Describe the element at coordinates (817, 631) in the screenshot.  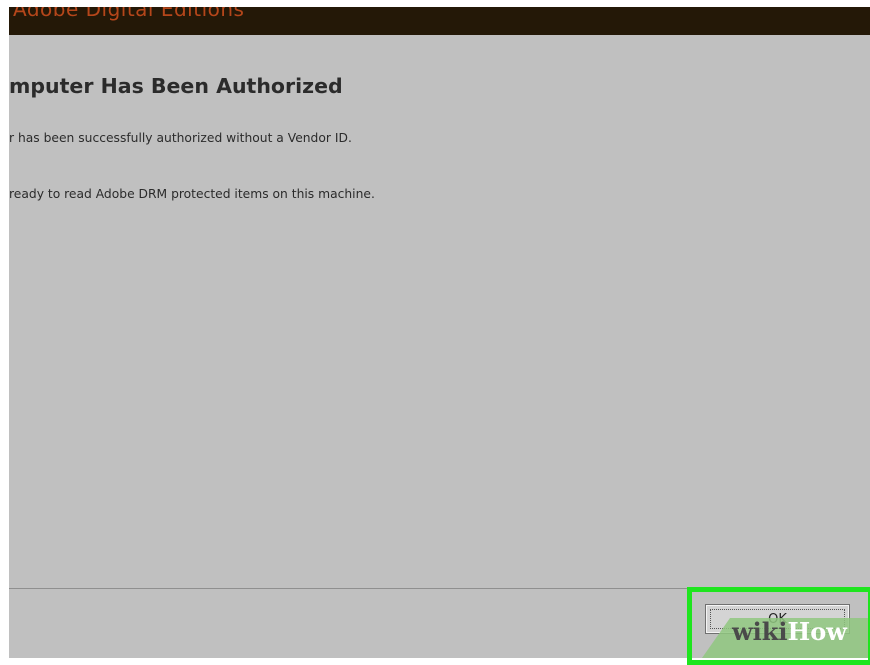
I see `watermark-how: How` at that location.